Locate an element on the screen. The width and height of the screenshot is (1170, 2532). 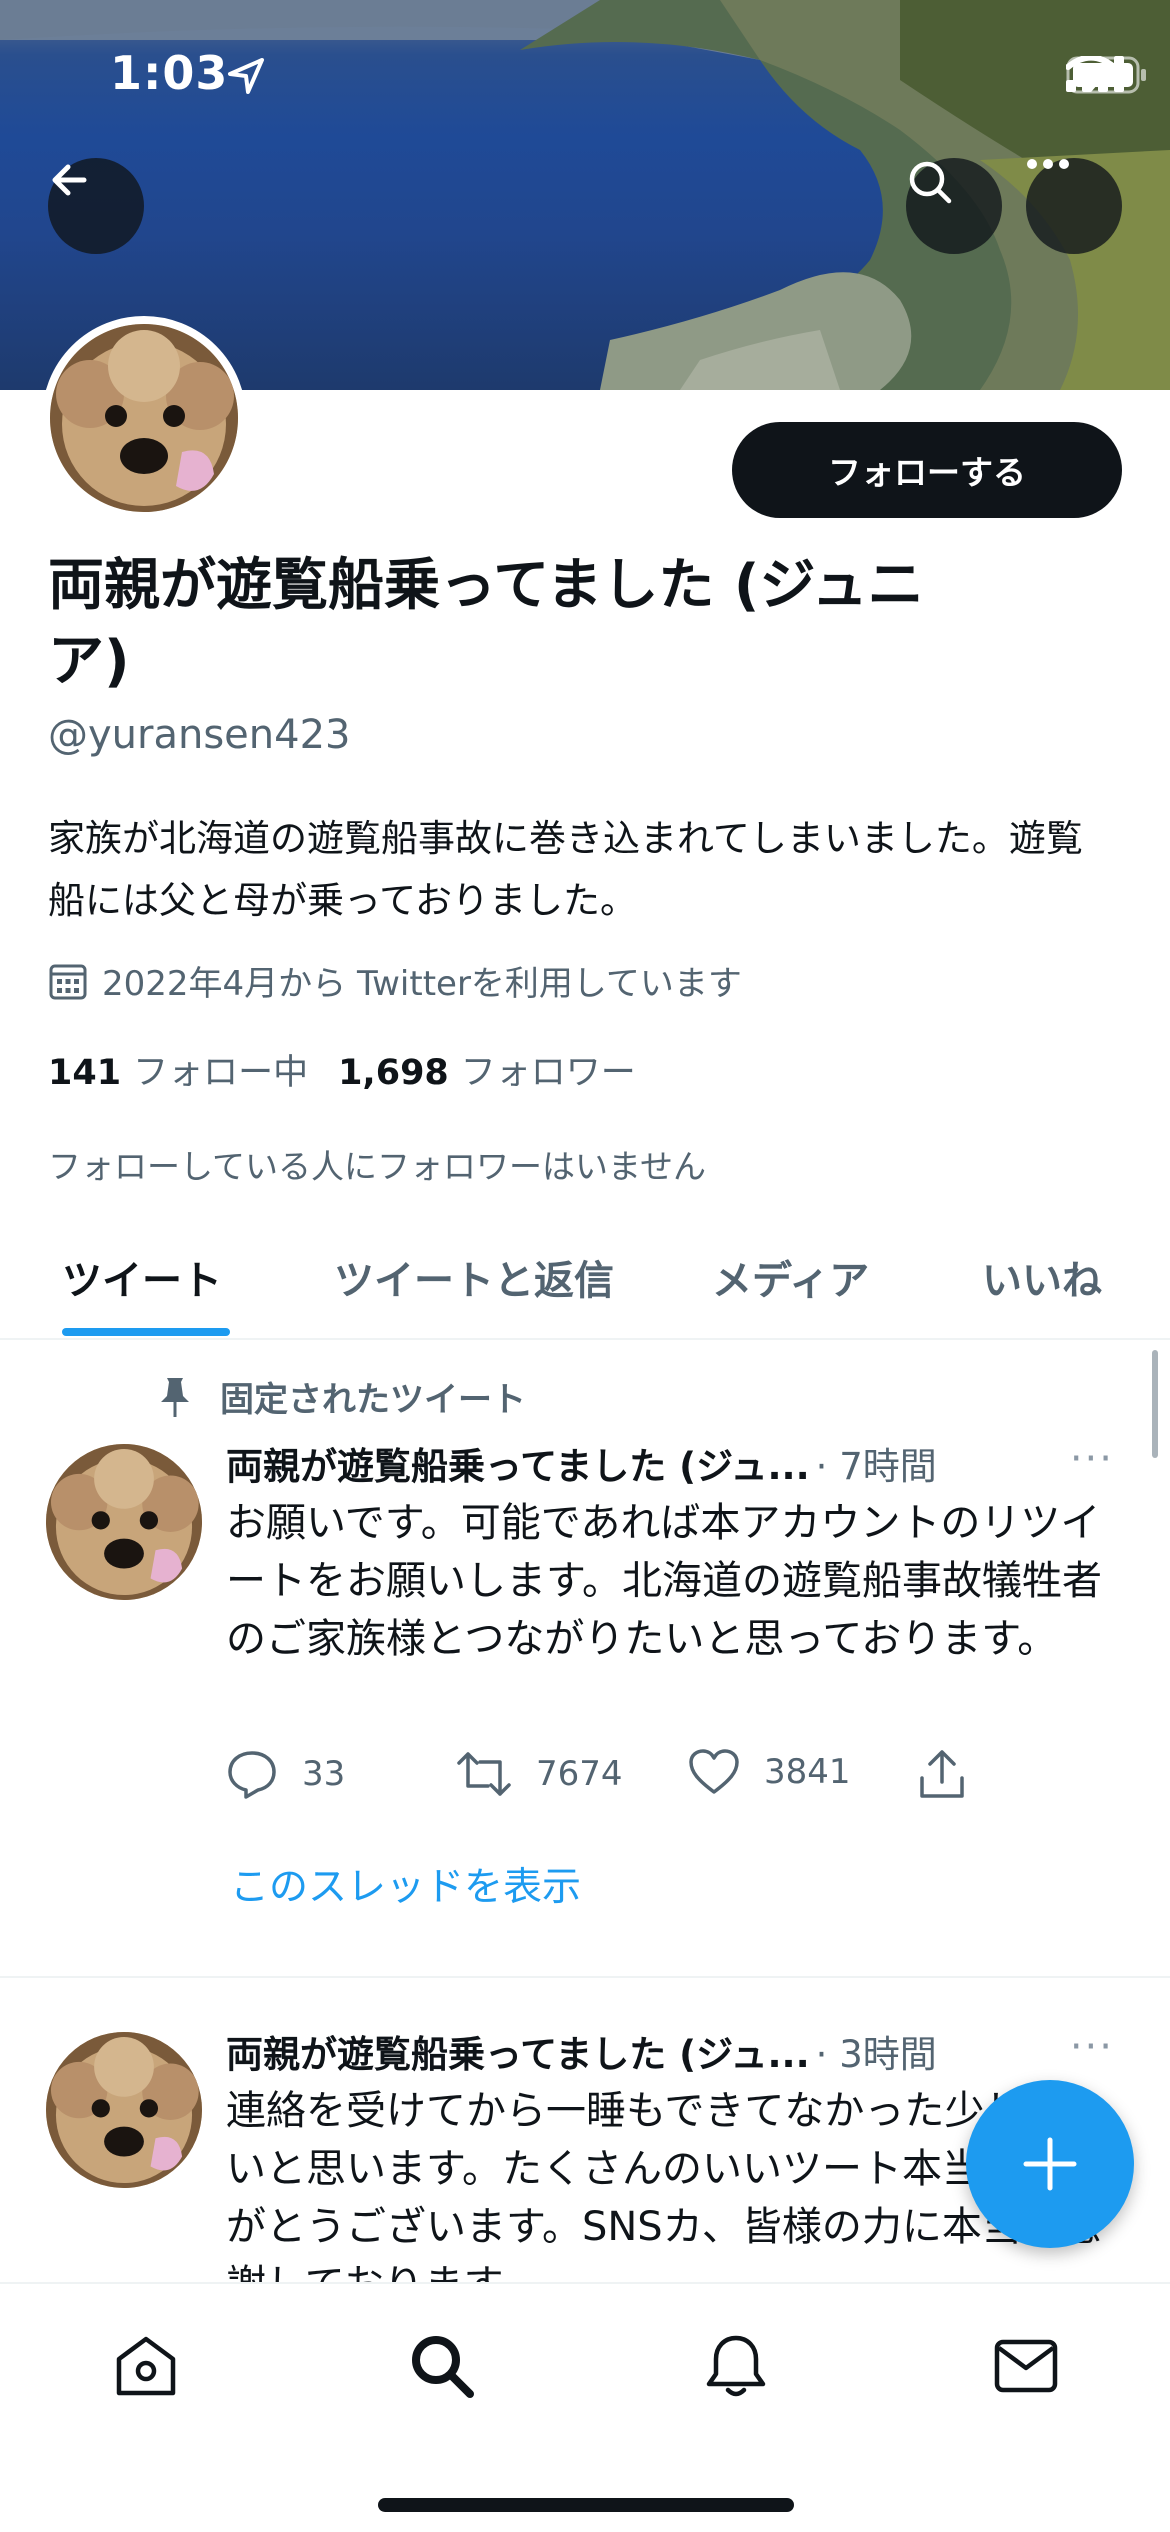
bell-icon is located at coordinates (736, 2366).